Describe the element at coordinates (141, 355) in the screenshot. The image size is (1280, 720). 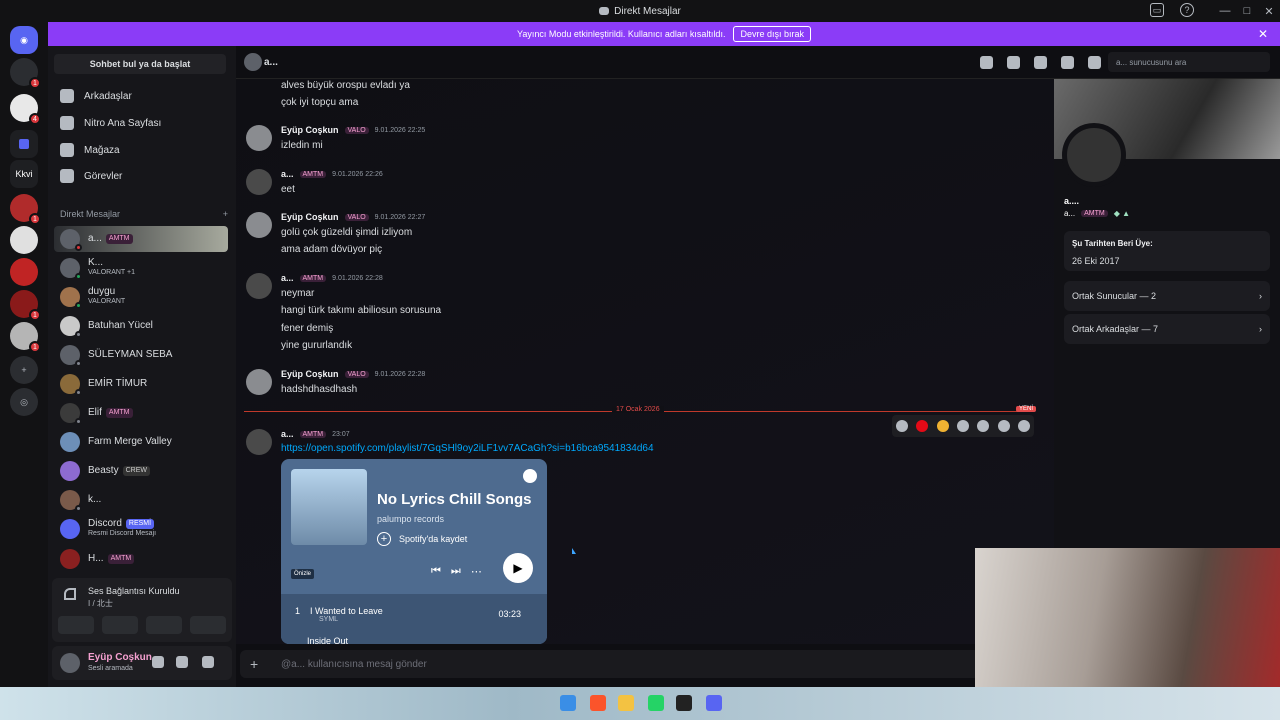
I see `dm-item: SÜLEYMAN SEBA` at that location.